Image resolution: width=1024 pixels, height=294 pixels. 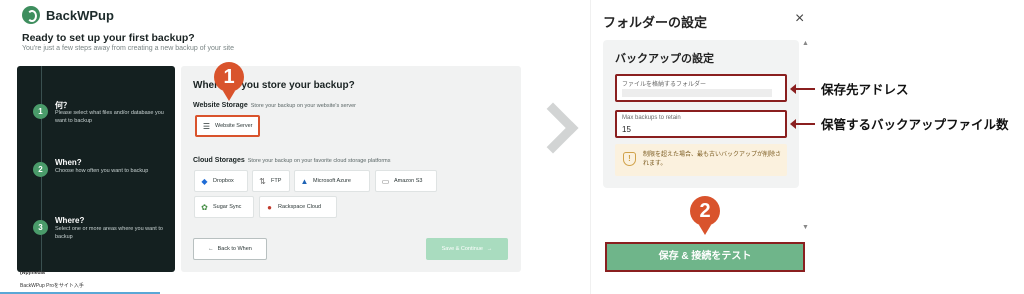 I want to click on ftp-button: ⇅ FTP, so click(x=271, y=181).